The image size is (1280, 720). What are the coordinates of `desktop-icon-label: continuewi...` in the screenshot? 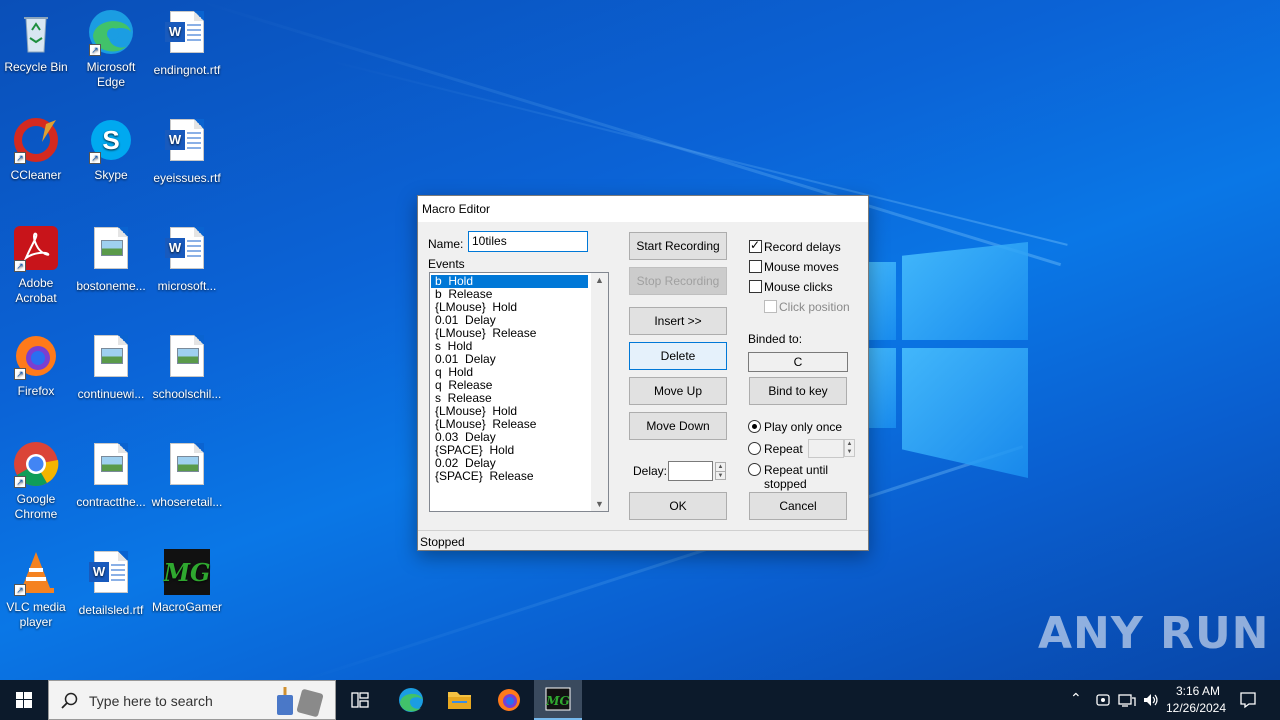 It's located at (111, 394).